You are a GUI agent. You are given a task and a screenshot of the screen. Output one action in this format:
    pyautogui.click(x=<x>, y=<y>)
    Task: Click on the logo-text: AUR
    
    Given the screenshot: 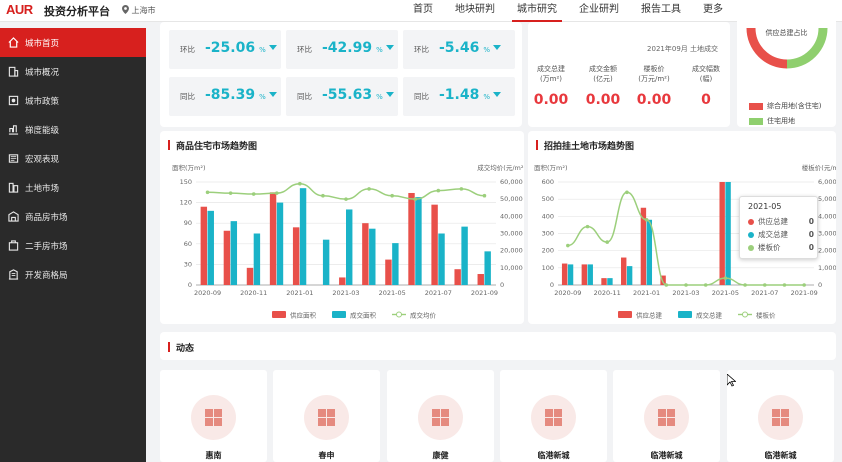 What is the action you would take?
    pyautogui.click(x=19, y=9)
    